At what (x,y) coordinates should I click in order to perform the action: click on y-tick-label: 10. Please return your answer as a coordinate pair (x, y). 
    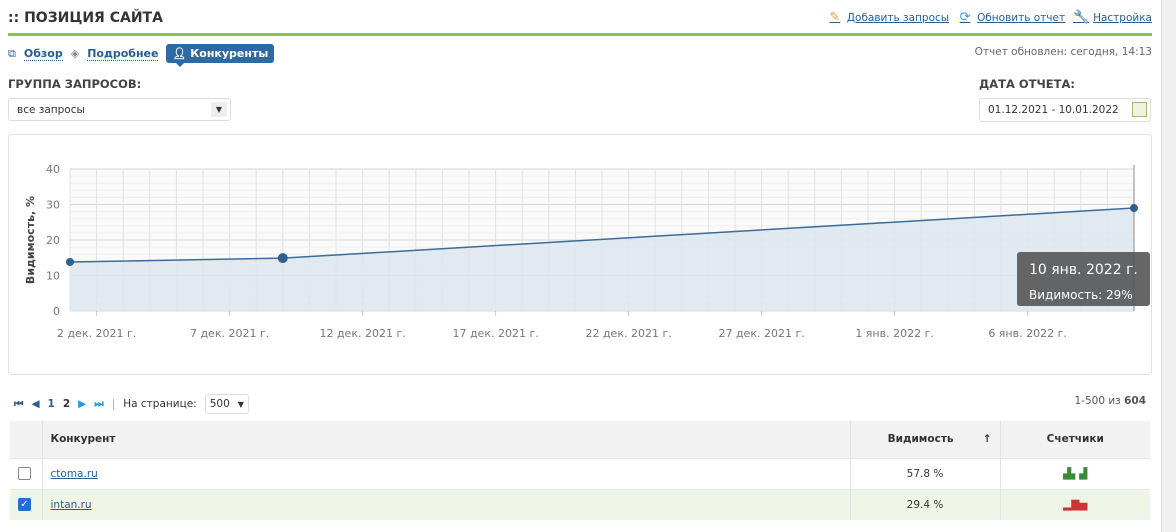
    Looking at the image, I should click on (53, 276).